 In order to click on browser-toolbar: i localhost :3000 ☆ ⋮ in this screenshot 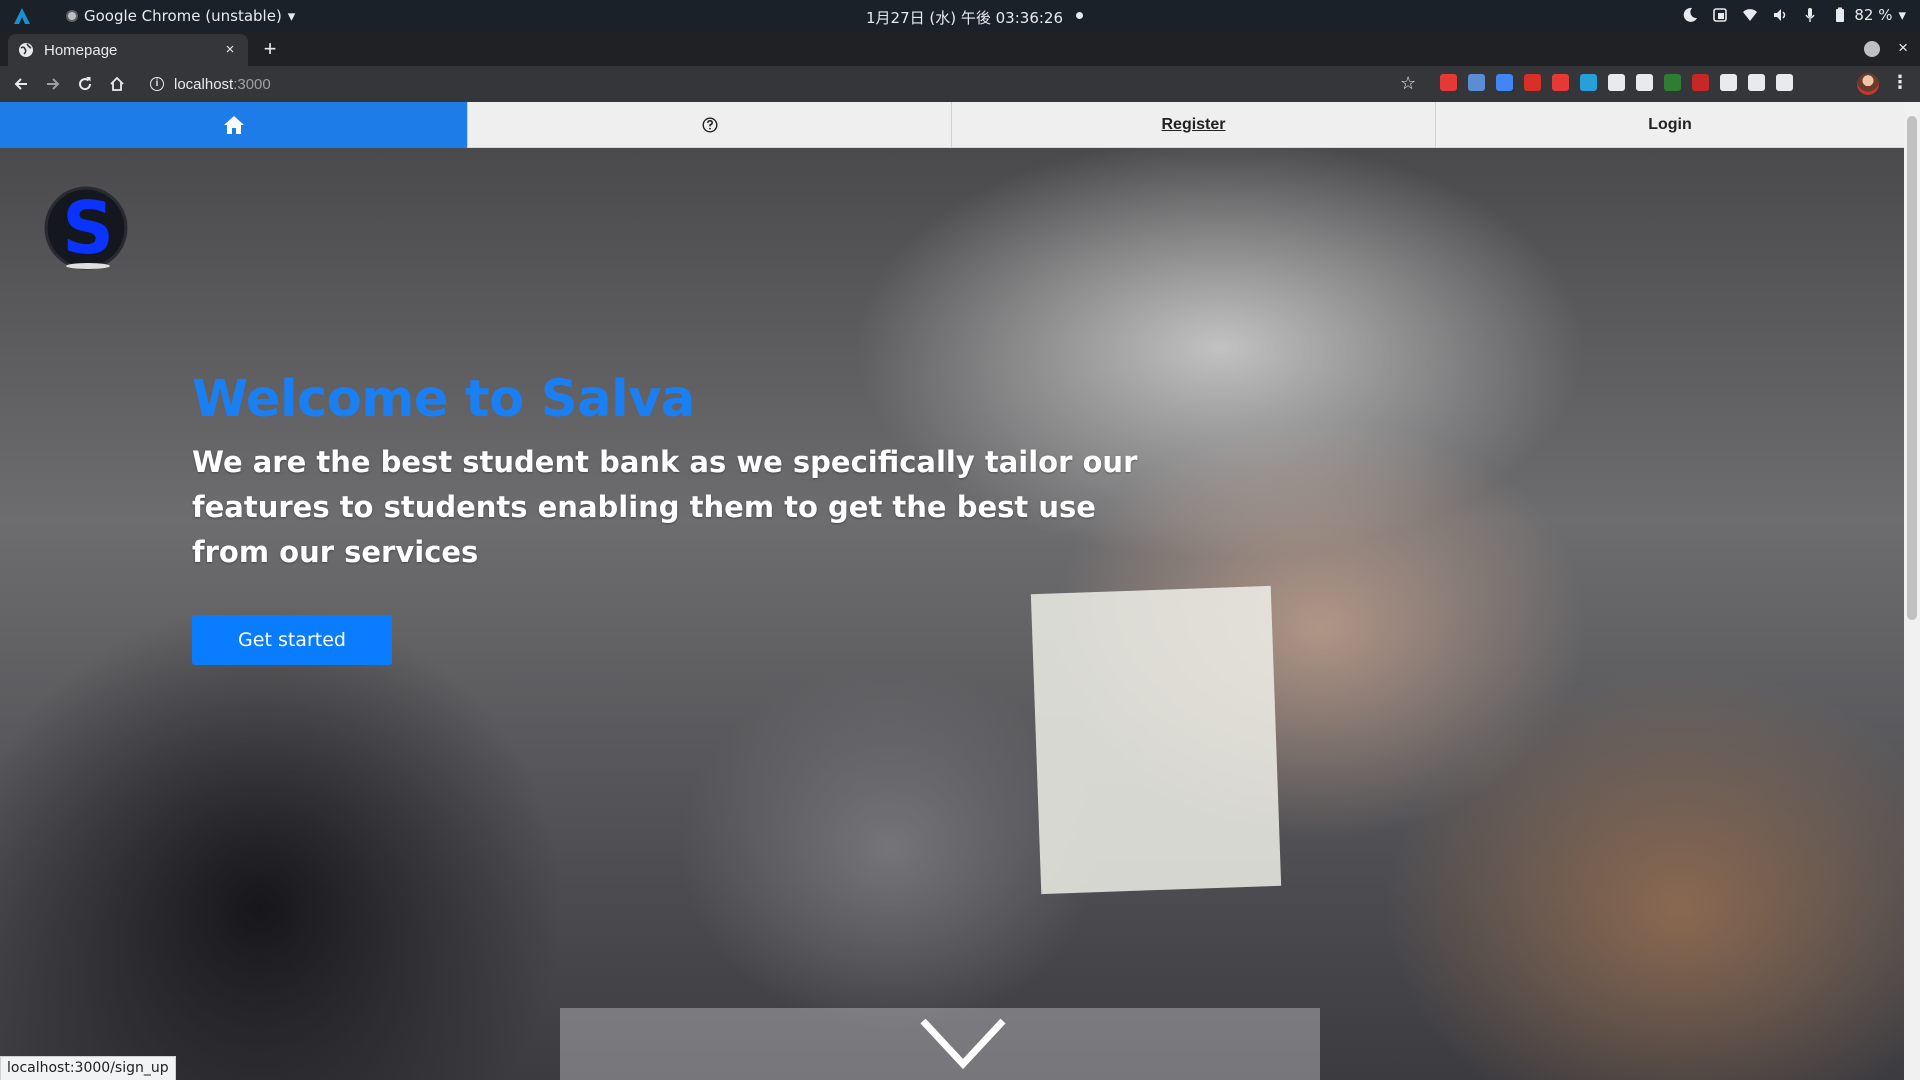, I will do `click(960, 84)`.